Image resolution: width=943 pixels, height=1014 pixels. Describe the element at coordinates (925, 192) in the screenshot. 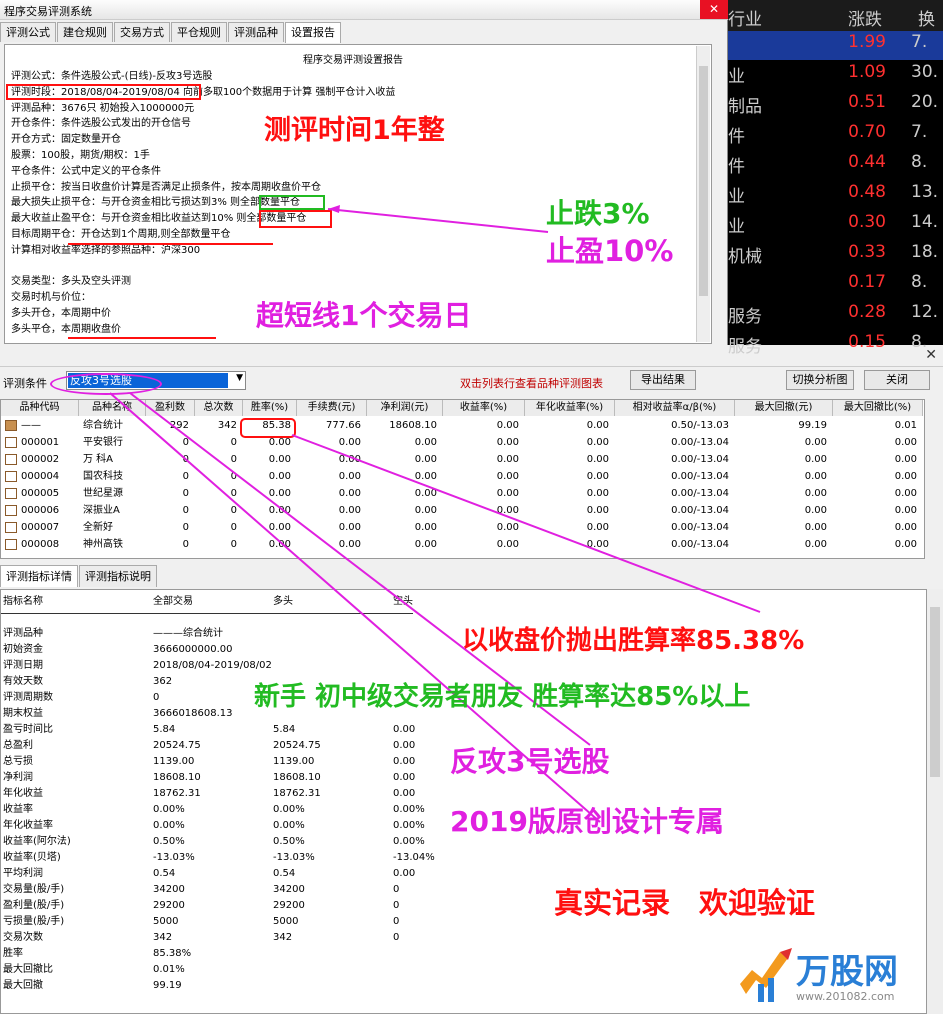

I see `stock-turnover: 13.` at that location.